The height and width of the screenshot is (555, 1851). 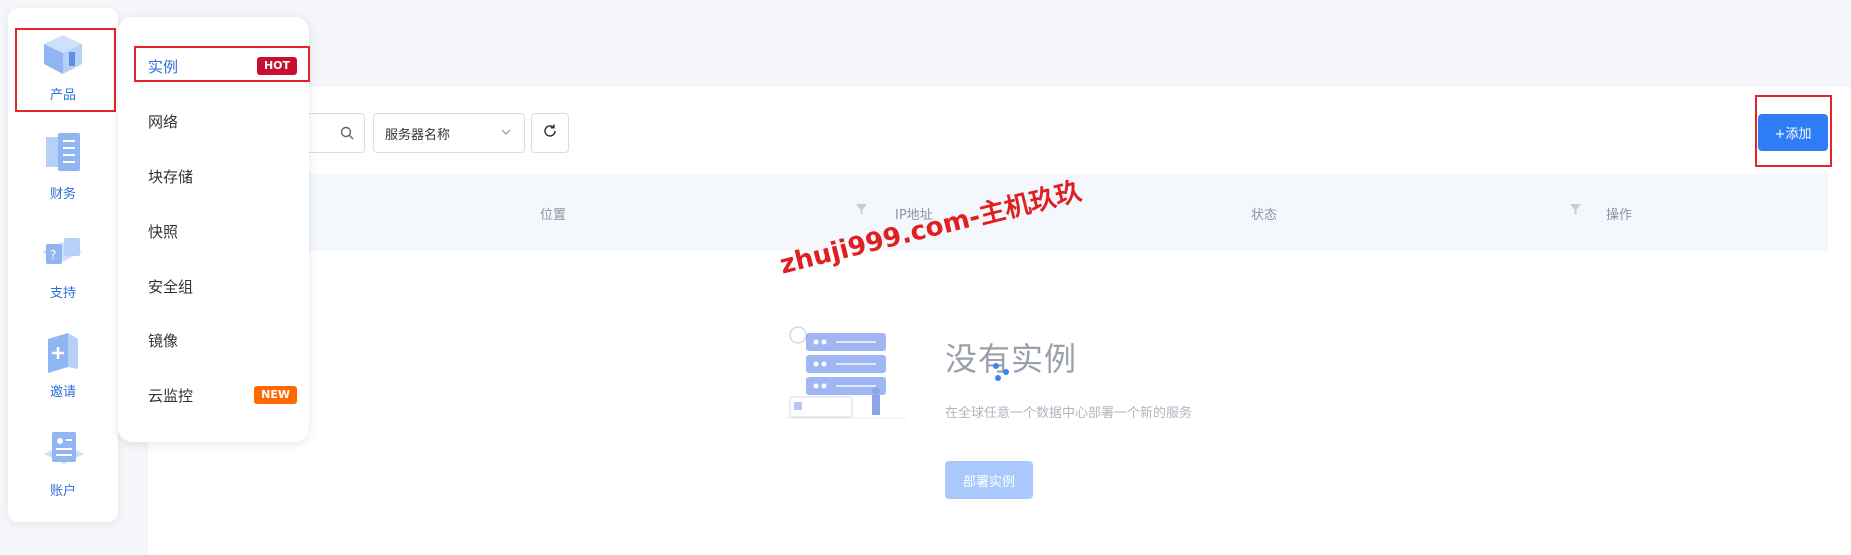 I want to click on submenu-item-snapshots: 快照, so click(x=213, y=230).